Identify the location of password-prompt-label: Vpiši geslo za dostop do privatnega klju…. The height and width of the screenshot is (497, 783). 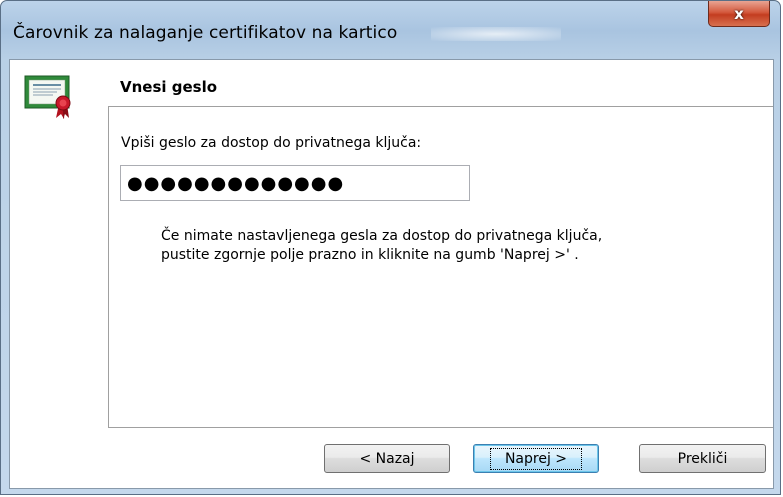
(271, 143).